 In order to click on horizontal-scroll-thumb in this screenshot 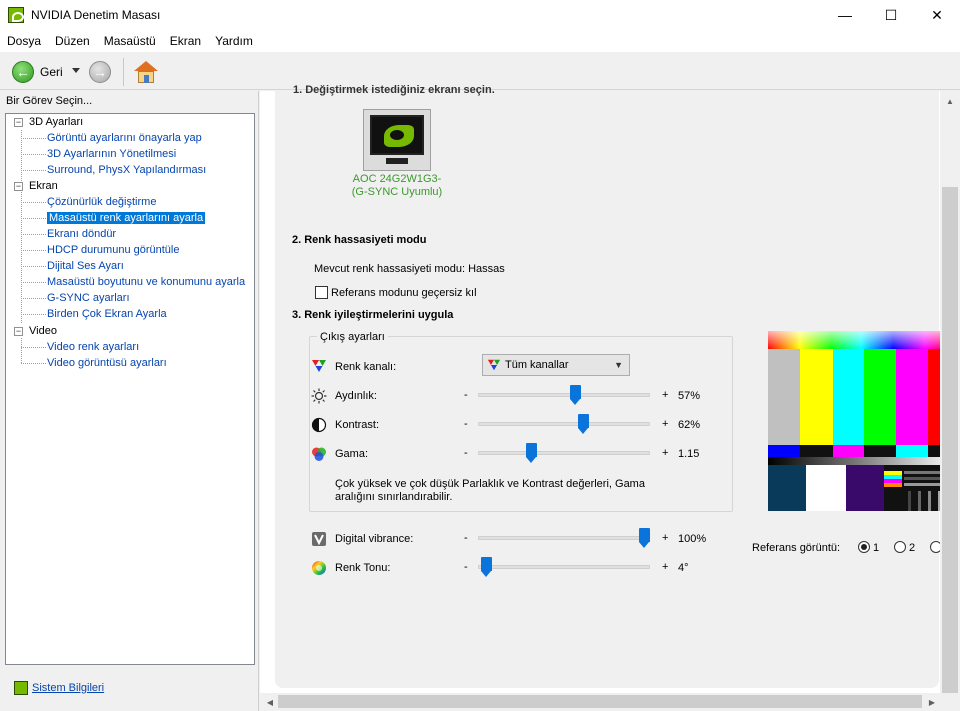, I will do `click(600, 701)`.